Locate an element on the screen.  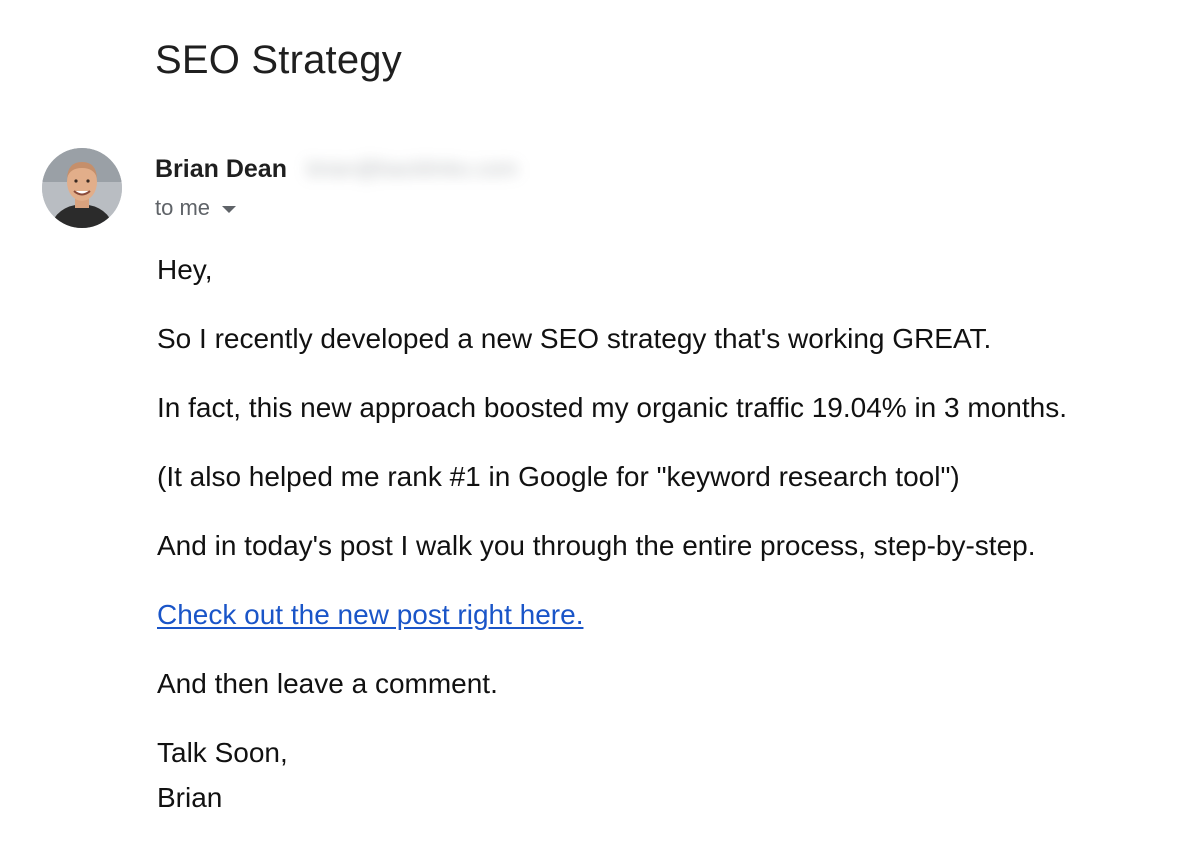
email-subject: SEO Strategy is located at coordinates (278, 60).